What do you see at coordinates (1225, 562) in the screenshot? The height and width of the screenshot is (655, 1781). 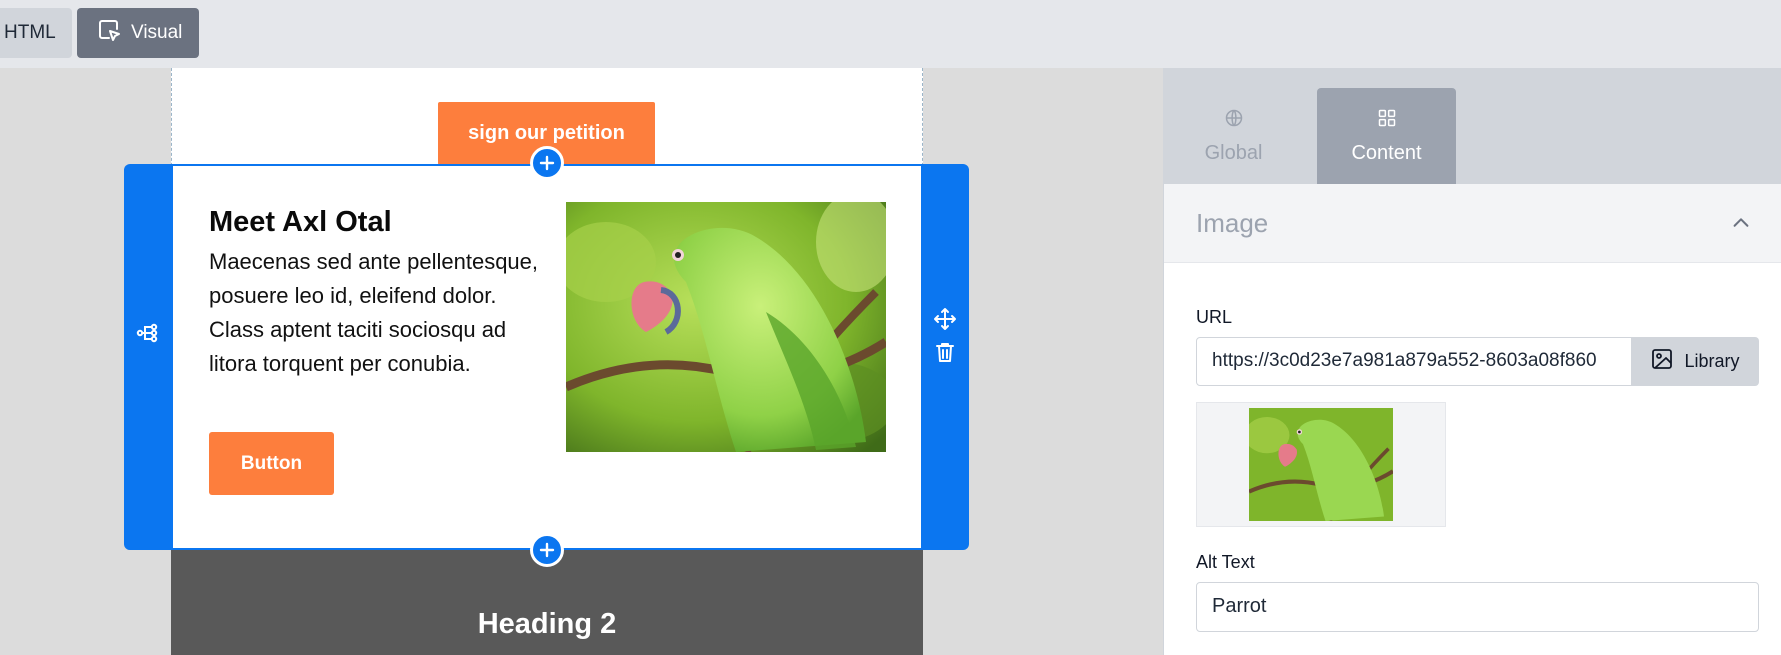 I see `alt-text-label: Alt Text` at bounding box center [1225, 562].